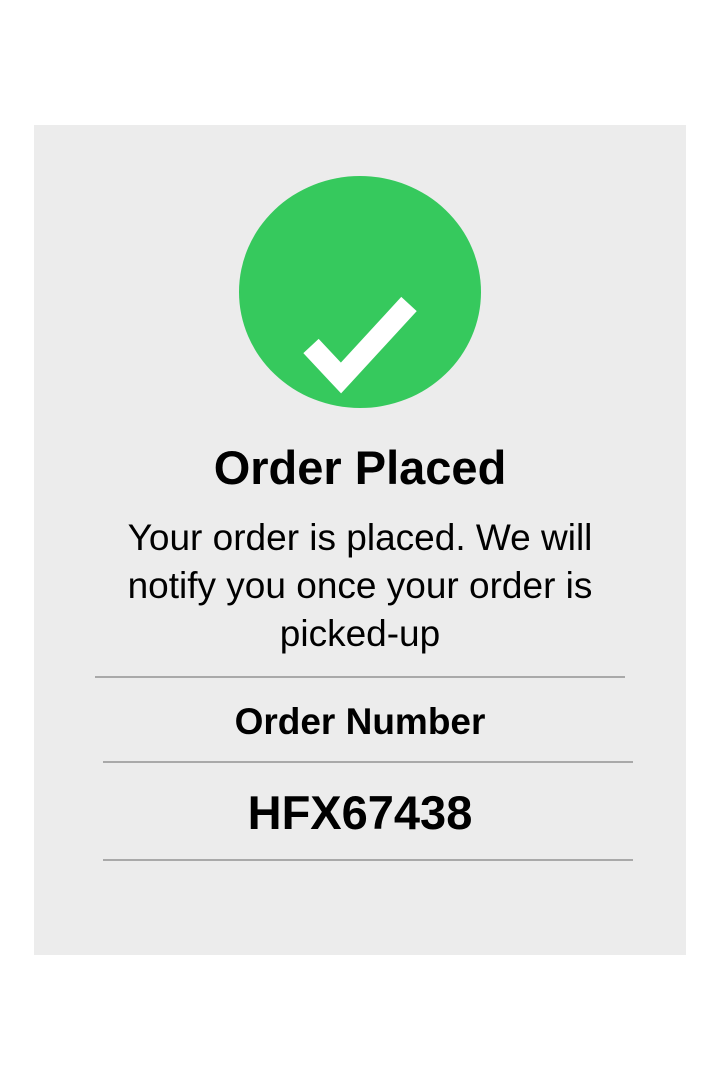 The height and width of the screenshot is (1080, 720). Describe the element at coordinates (360, 292) in the screenshot. I see `success-badge` at that location.